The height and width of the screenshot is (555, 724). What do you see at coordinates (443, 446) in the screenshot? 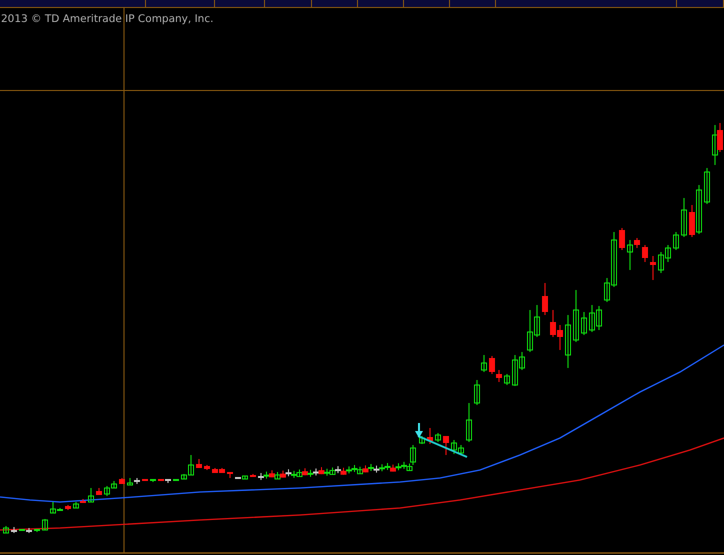
I see `trend-line` at bounding box center [443, 446].